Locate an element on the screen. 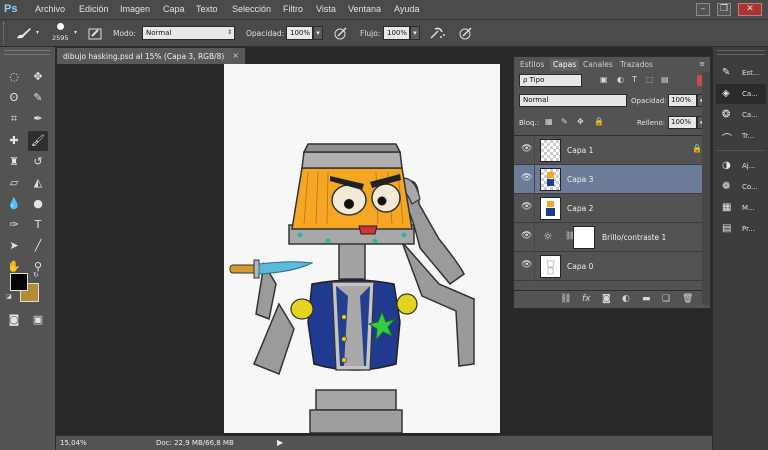 Image resolution: width=768 pixels, height=450 pixels. tab-estilos: Estilos is located at coordinates (532, 65).